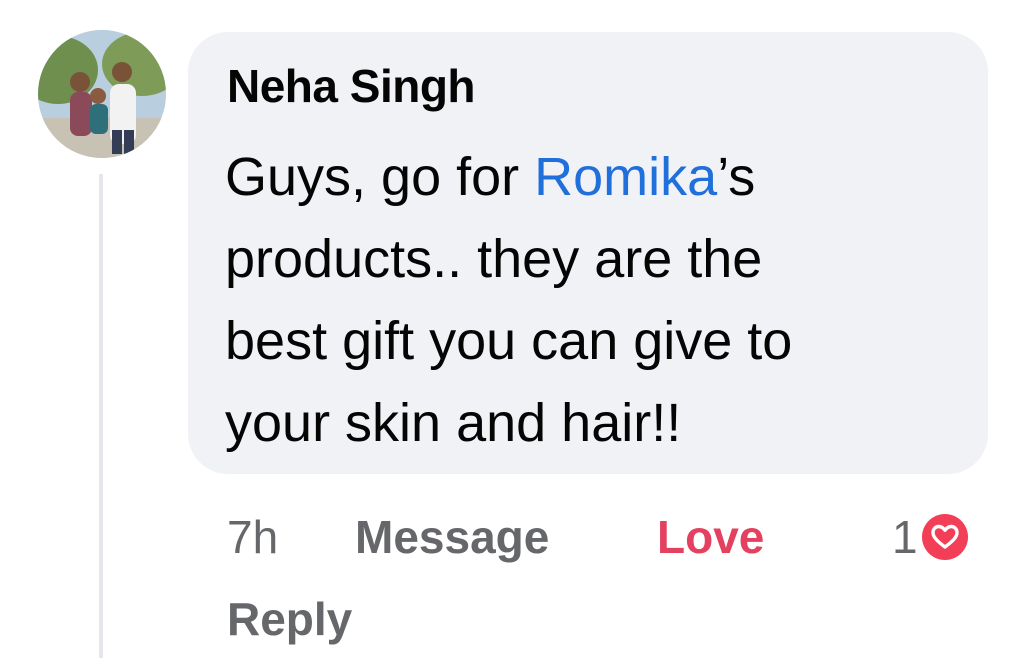 The width and height of the screenshot is (1024, 658). I want to click on comment-line: Guys, go for Romika’s, so click(595, 177).